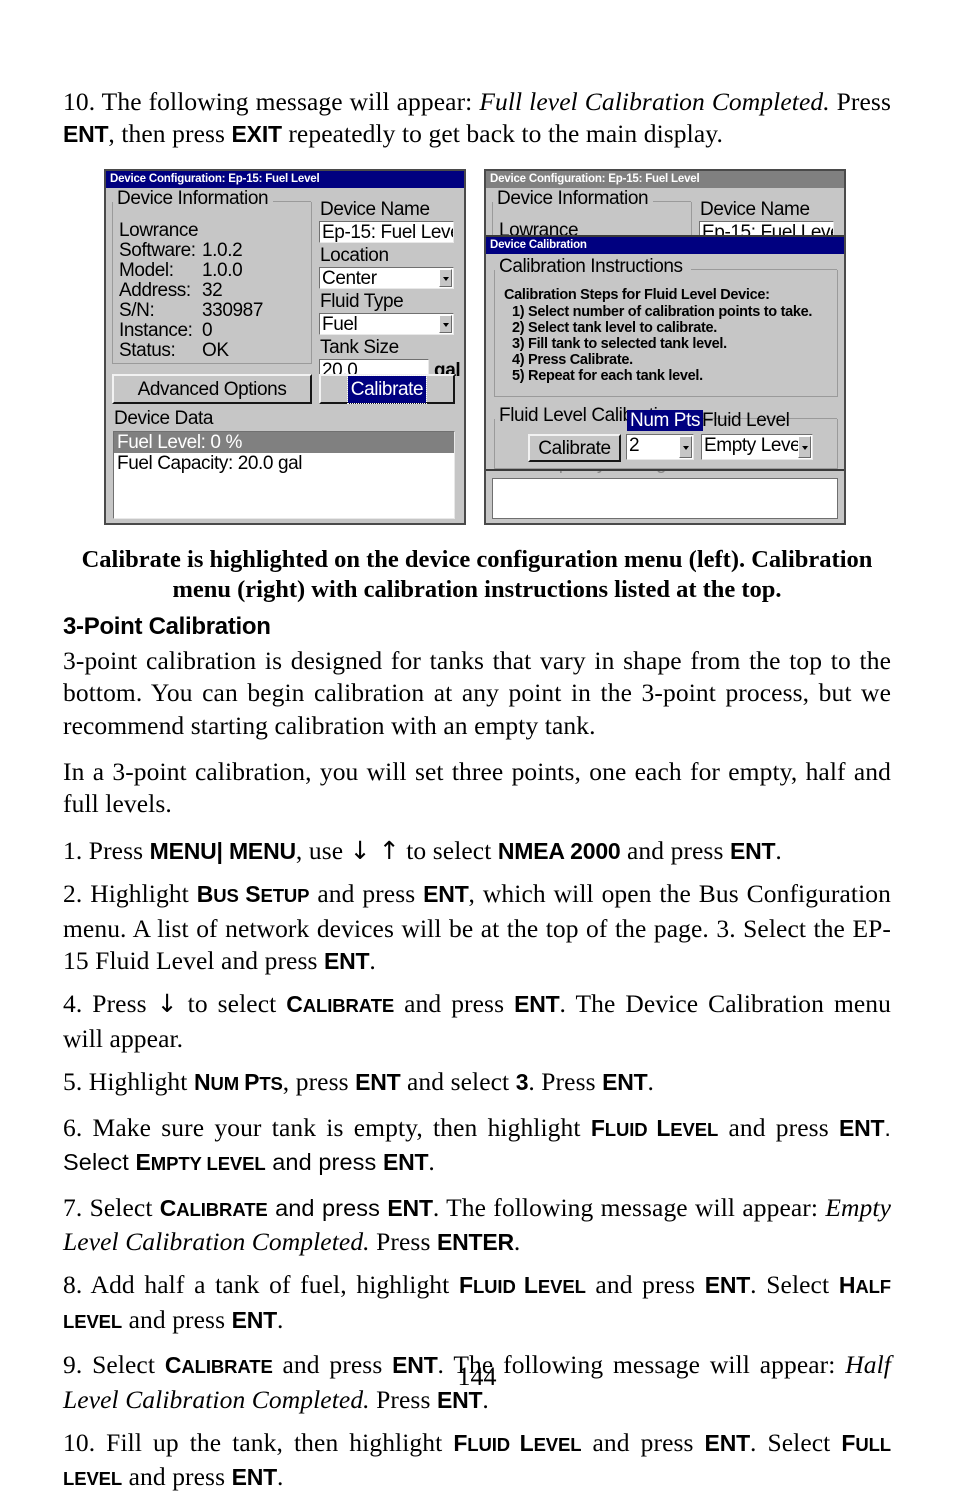 Image resolution: width=954 pixels, height=1496 pixels. I want to click on dialog-calibrate-button-label: Calibrate, so click(574, 448).